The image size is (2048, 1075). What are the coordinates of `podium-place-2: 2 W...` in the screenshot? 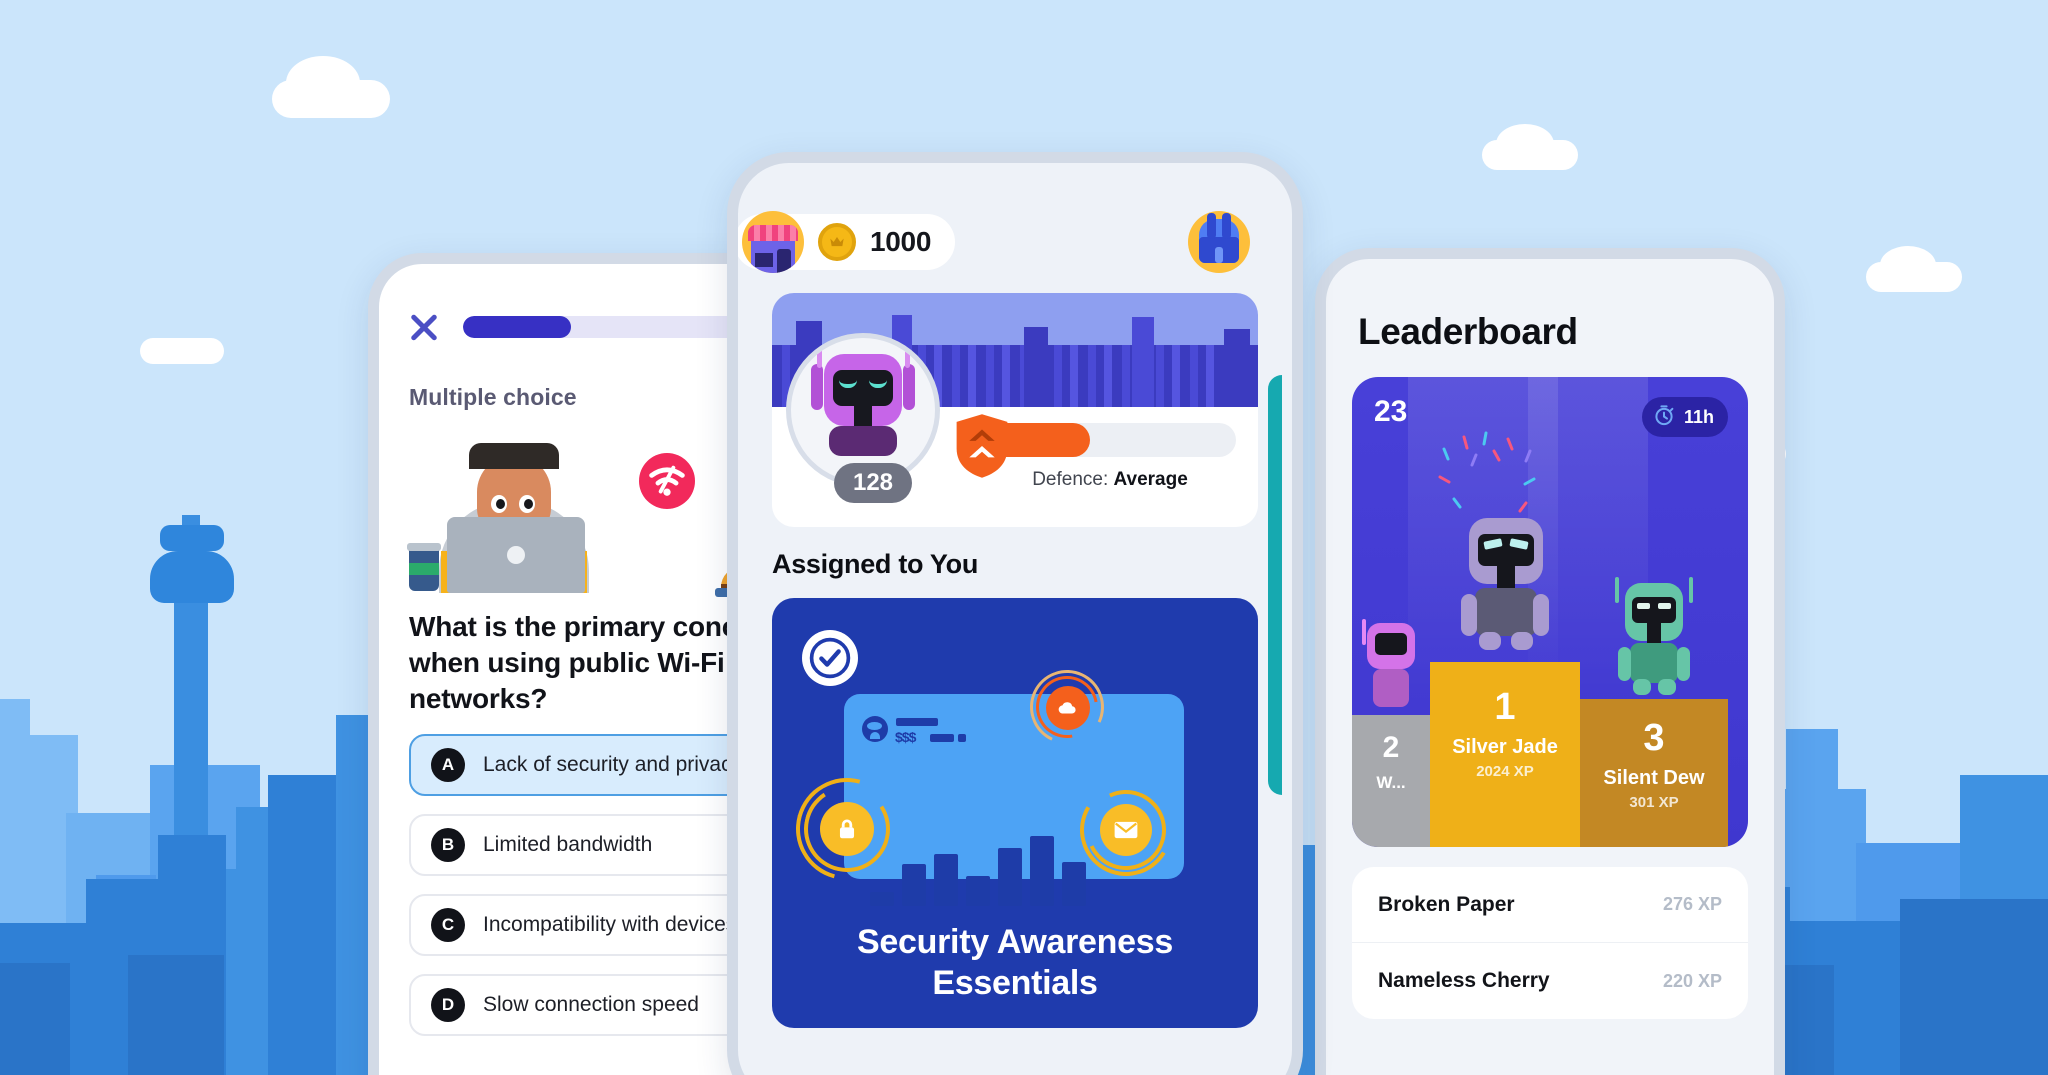 It's located at (1391, 733).